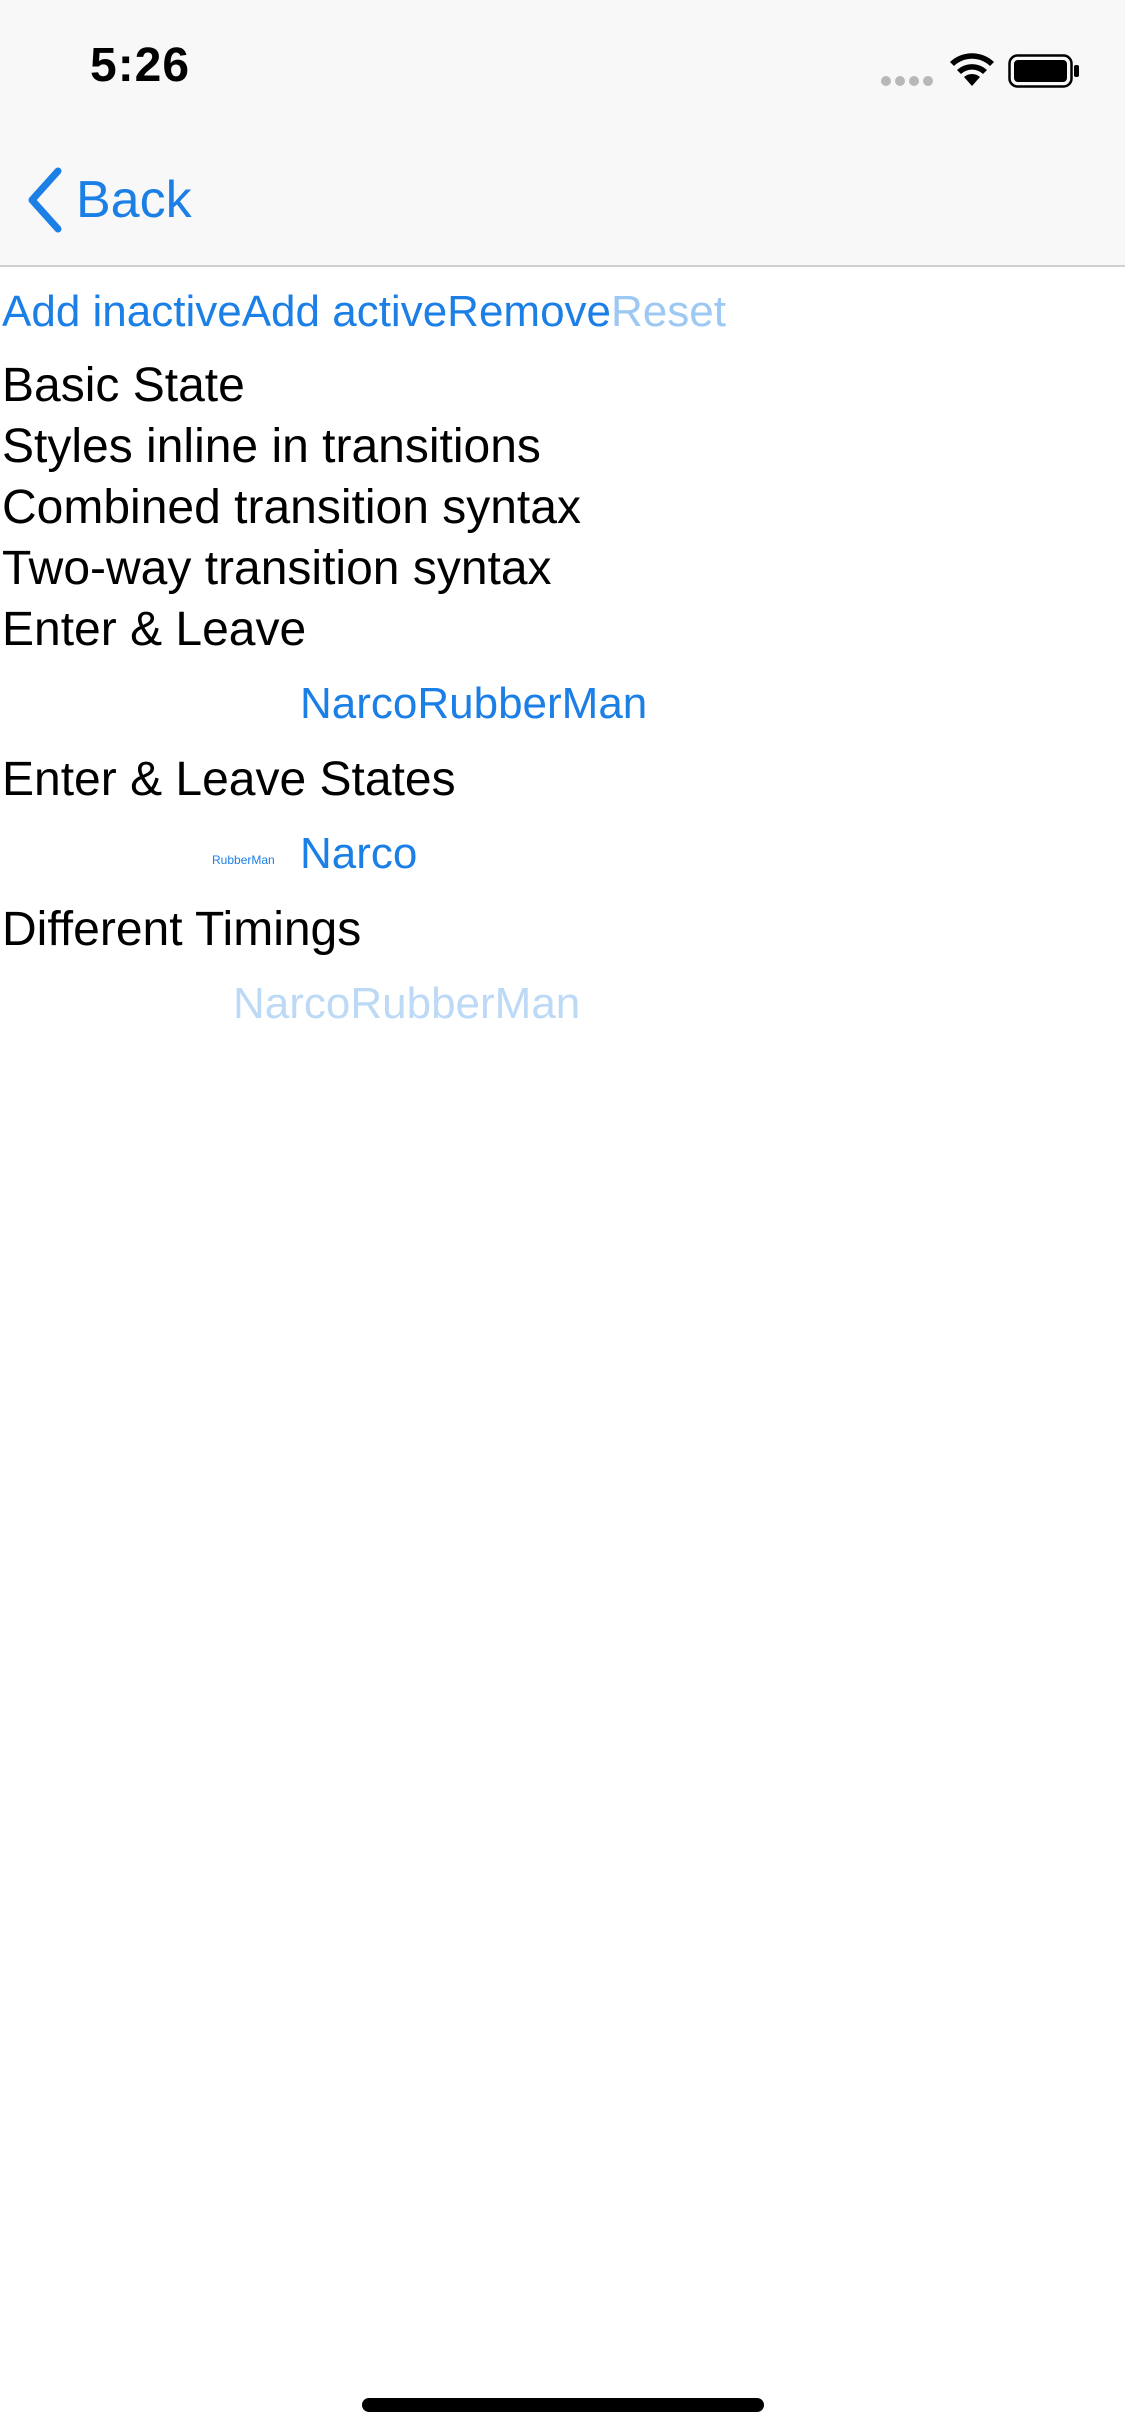 This screenshot has width=1125, height=2436. What do you see at coordinates (563, 2405) in the screenshot?
I see `home-indicator` at bounding box center [563, 2405].